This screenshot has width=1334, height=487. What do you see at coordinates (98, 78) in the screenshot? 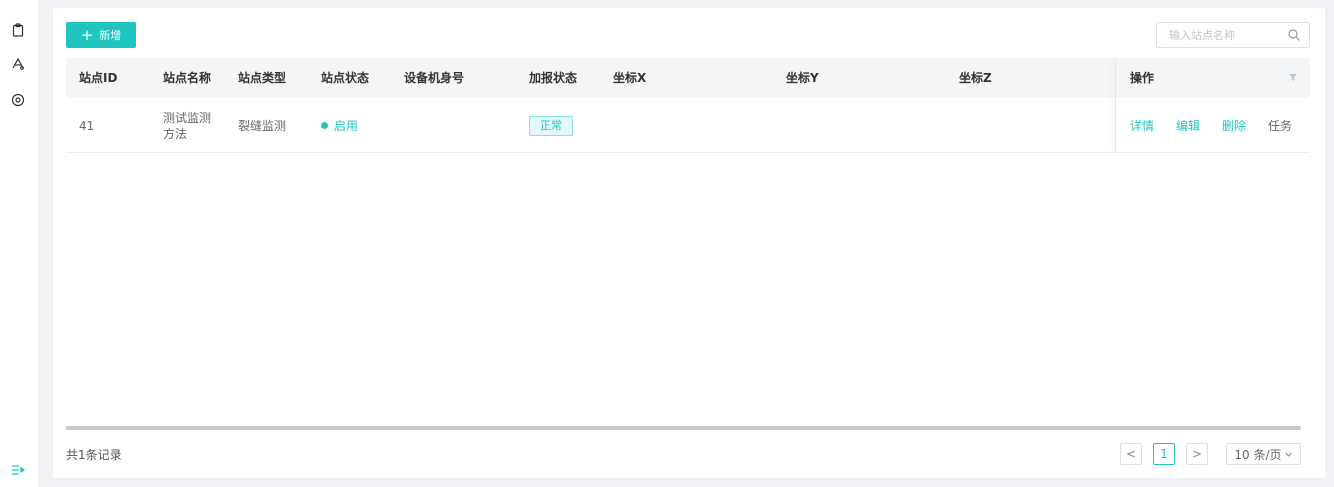
I see `header-station-id: 站点ID` at bounding box center [98, 78].